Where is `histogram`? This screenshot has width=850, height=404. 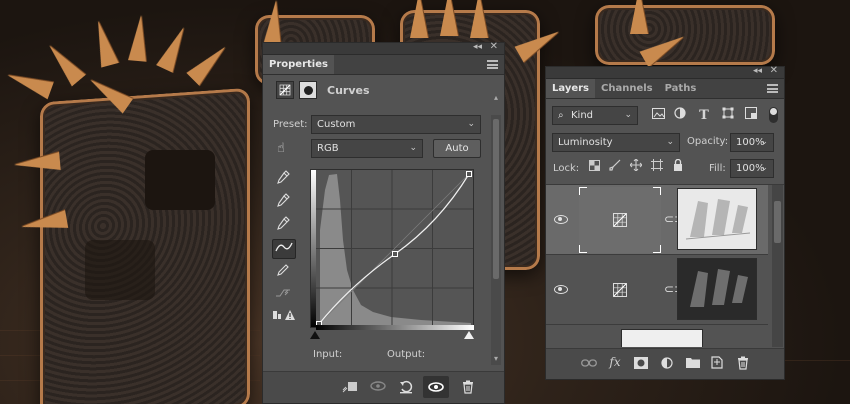
histogram is located at coordinates (395, 250).